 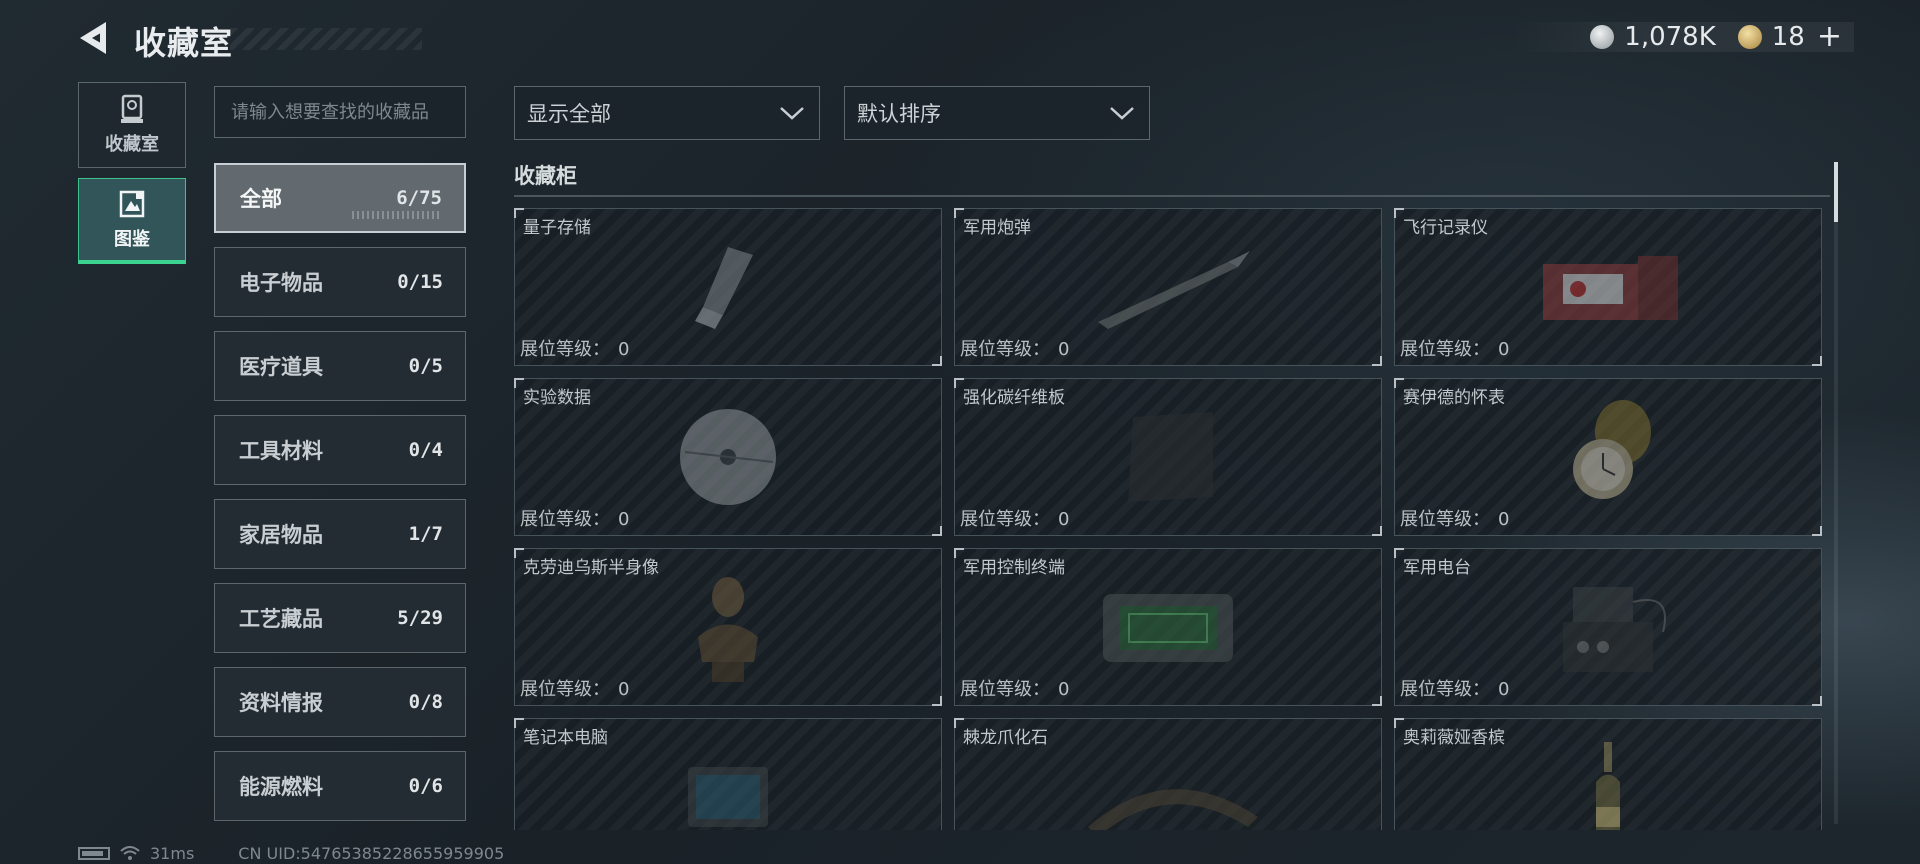 I want to click on back-button, so click(x=96, y=38).